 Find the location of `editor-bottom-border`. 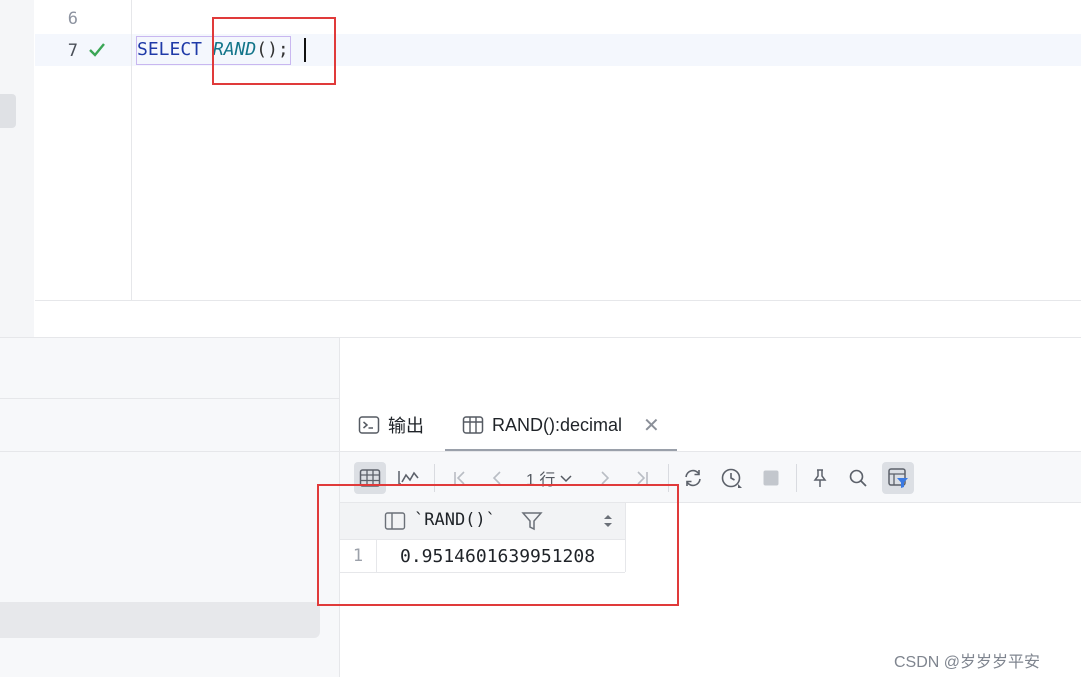

editor-bottom-border is located at coordinates (558, 300).